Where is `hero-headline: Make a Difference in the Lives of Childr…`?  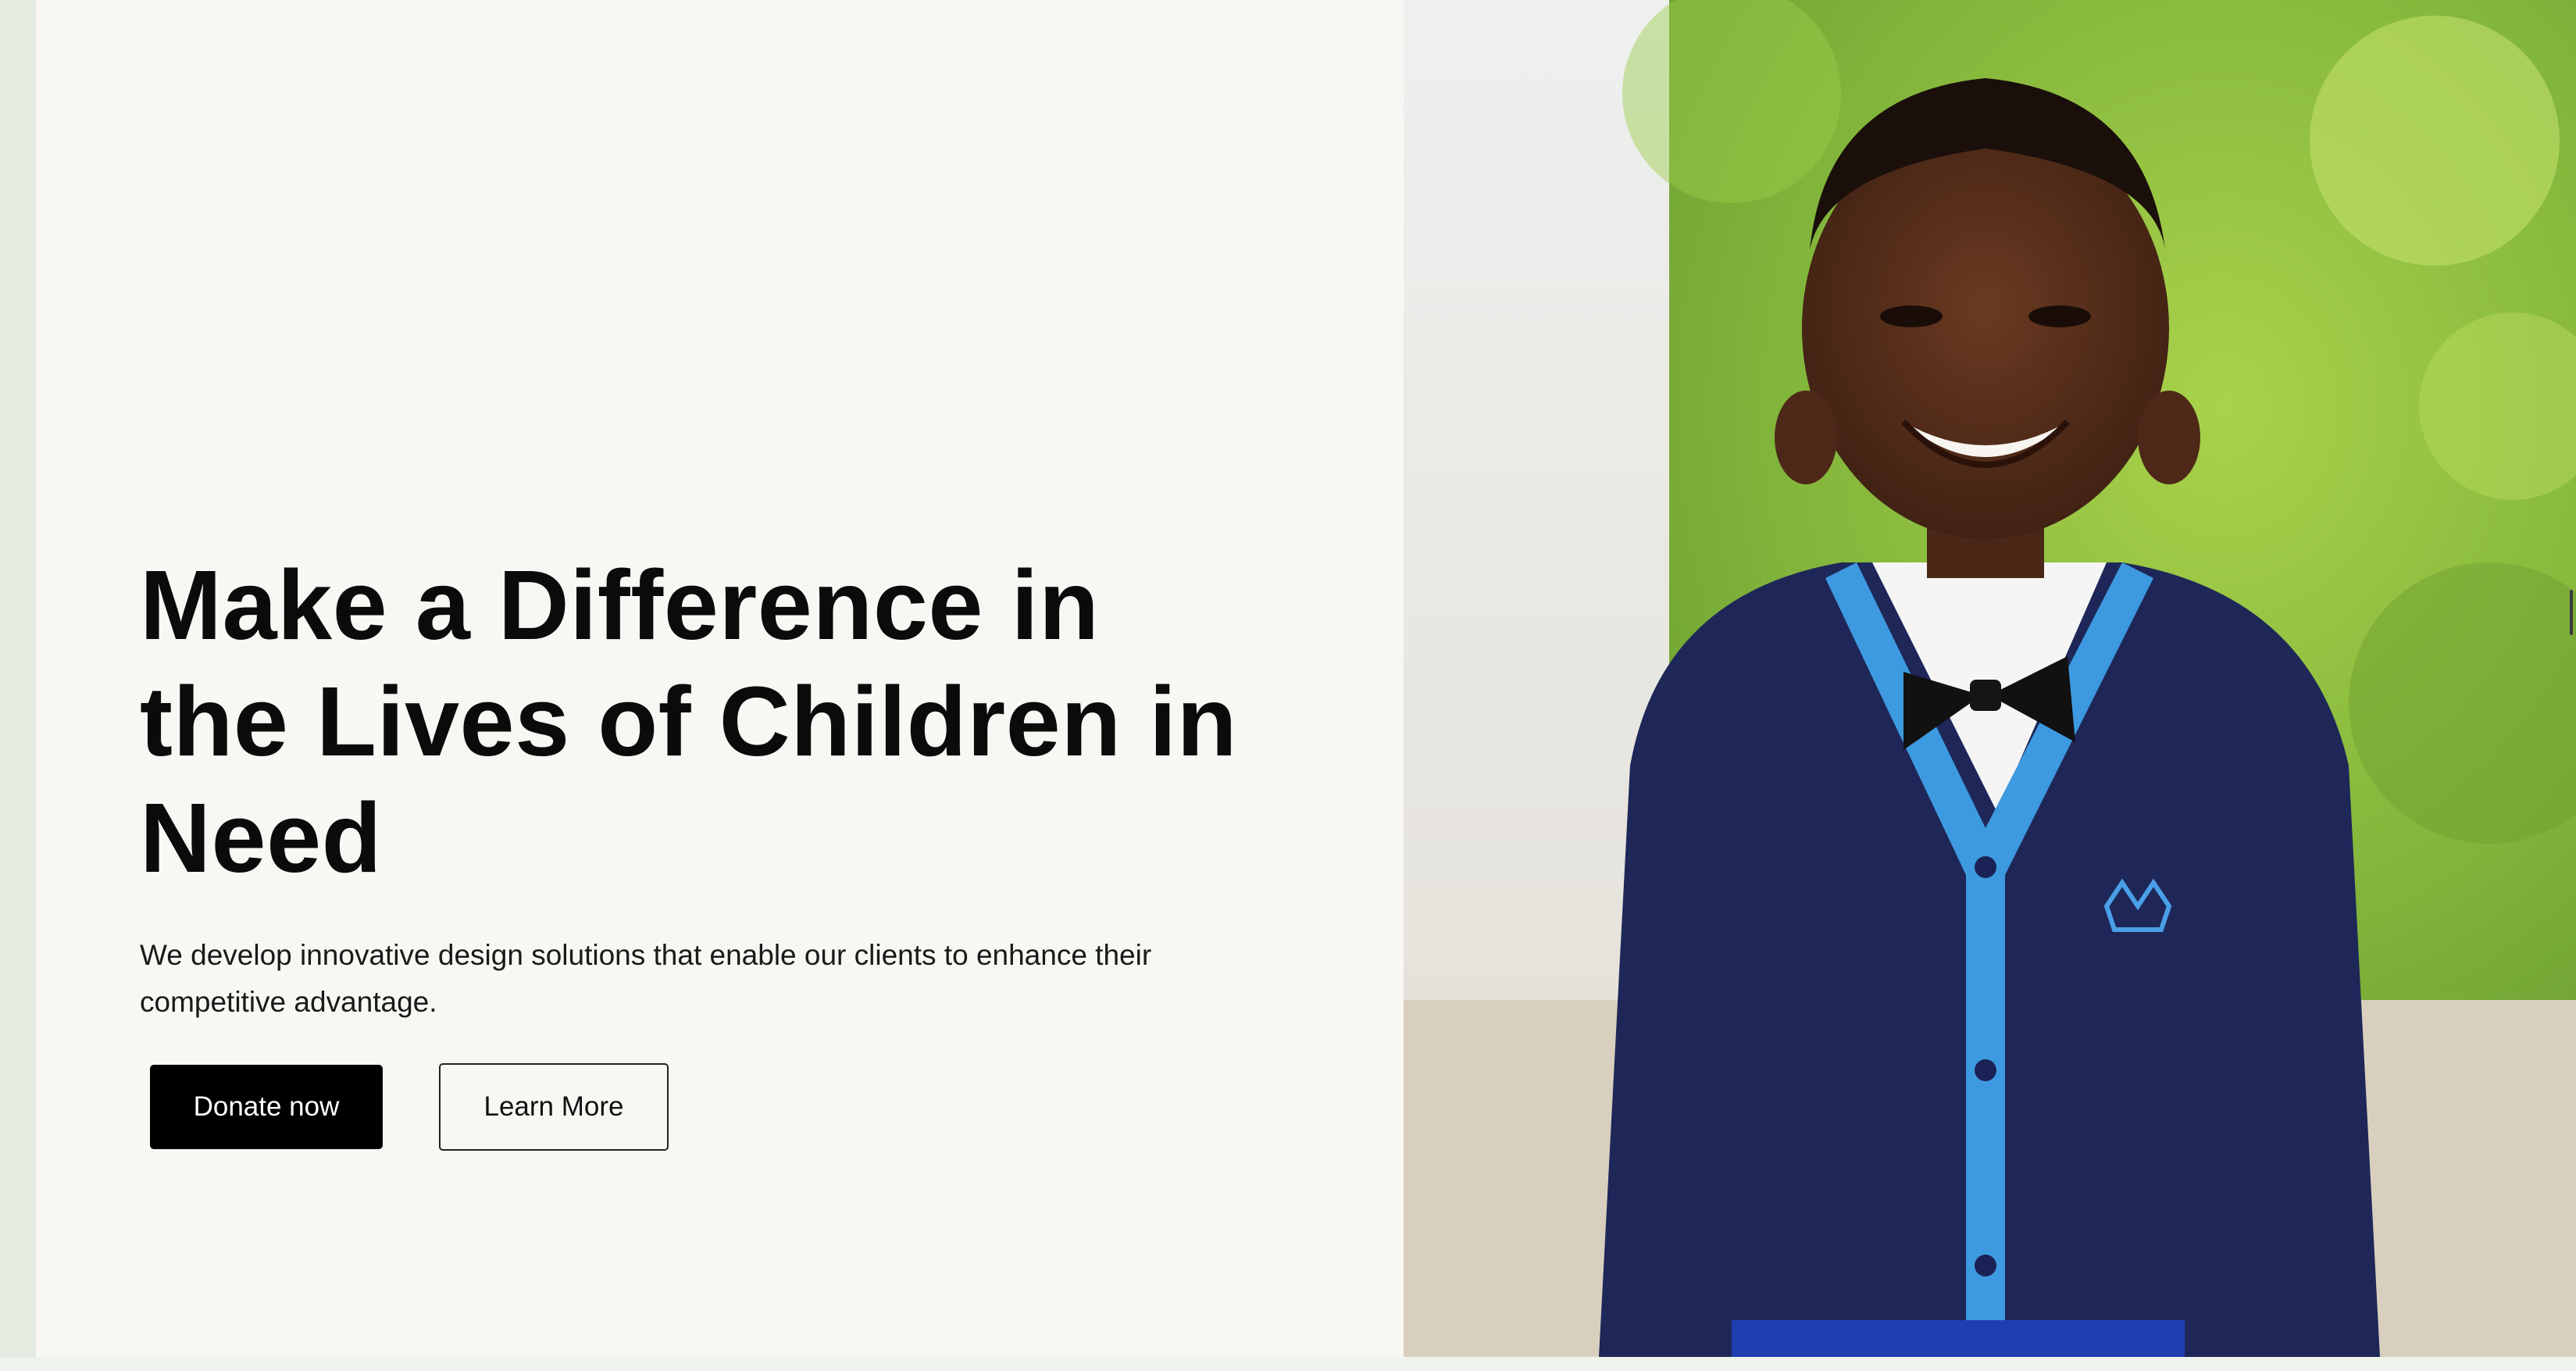 hero-headline: Make a Difference in the Lives of Childr… is located at coordinates (689, 721).